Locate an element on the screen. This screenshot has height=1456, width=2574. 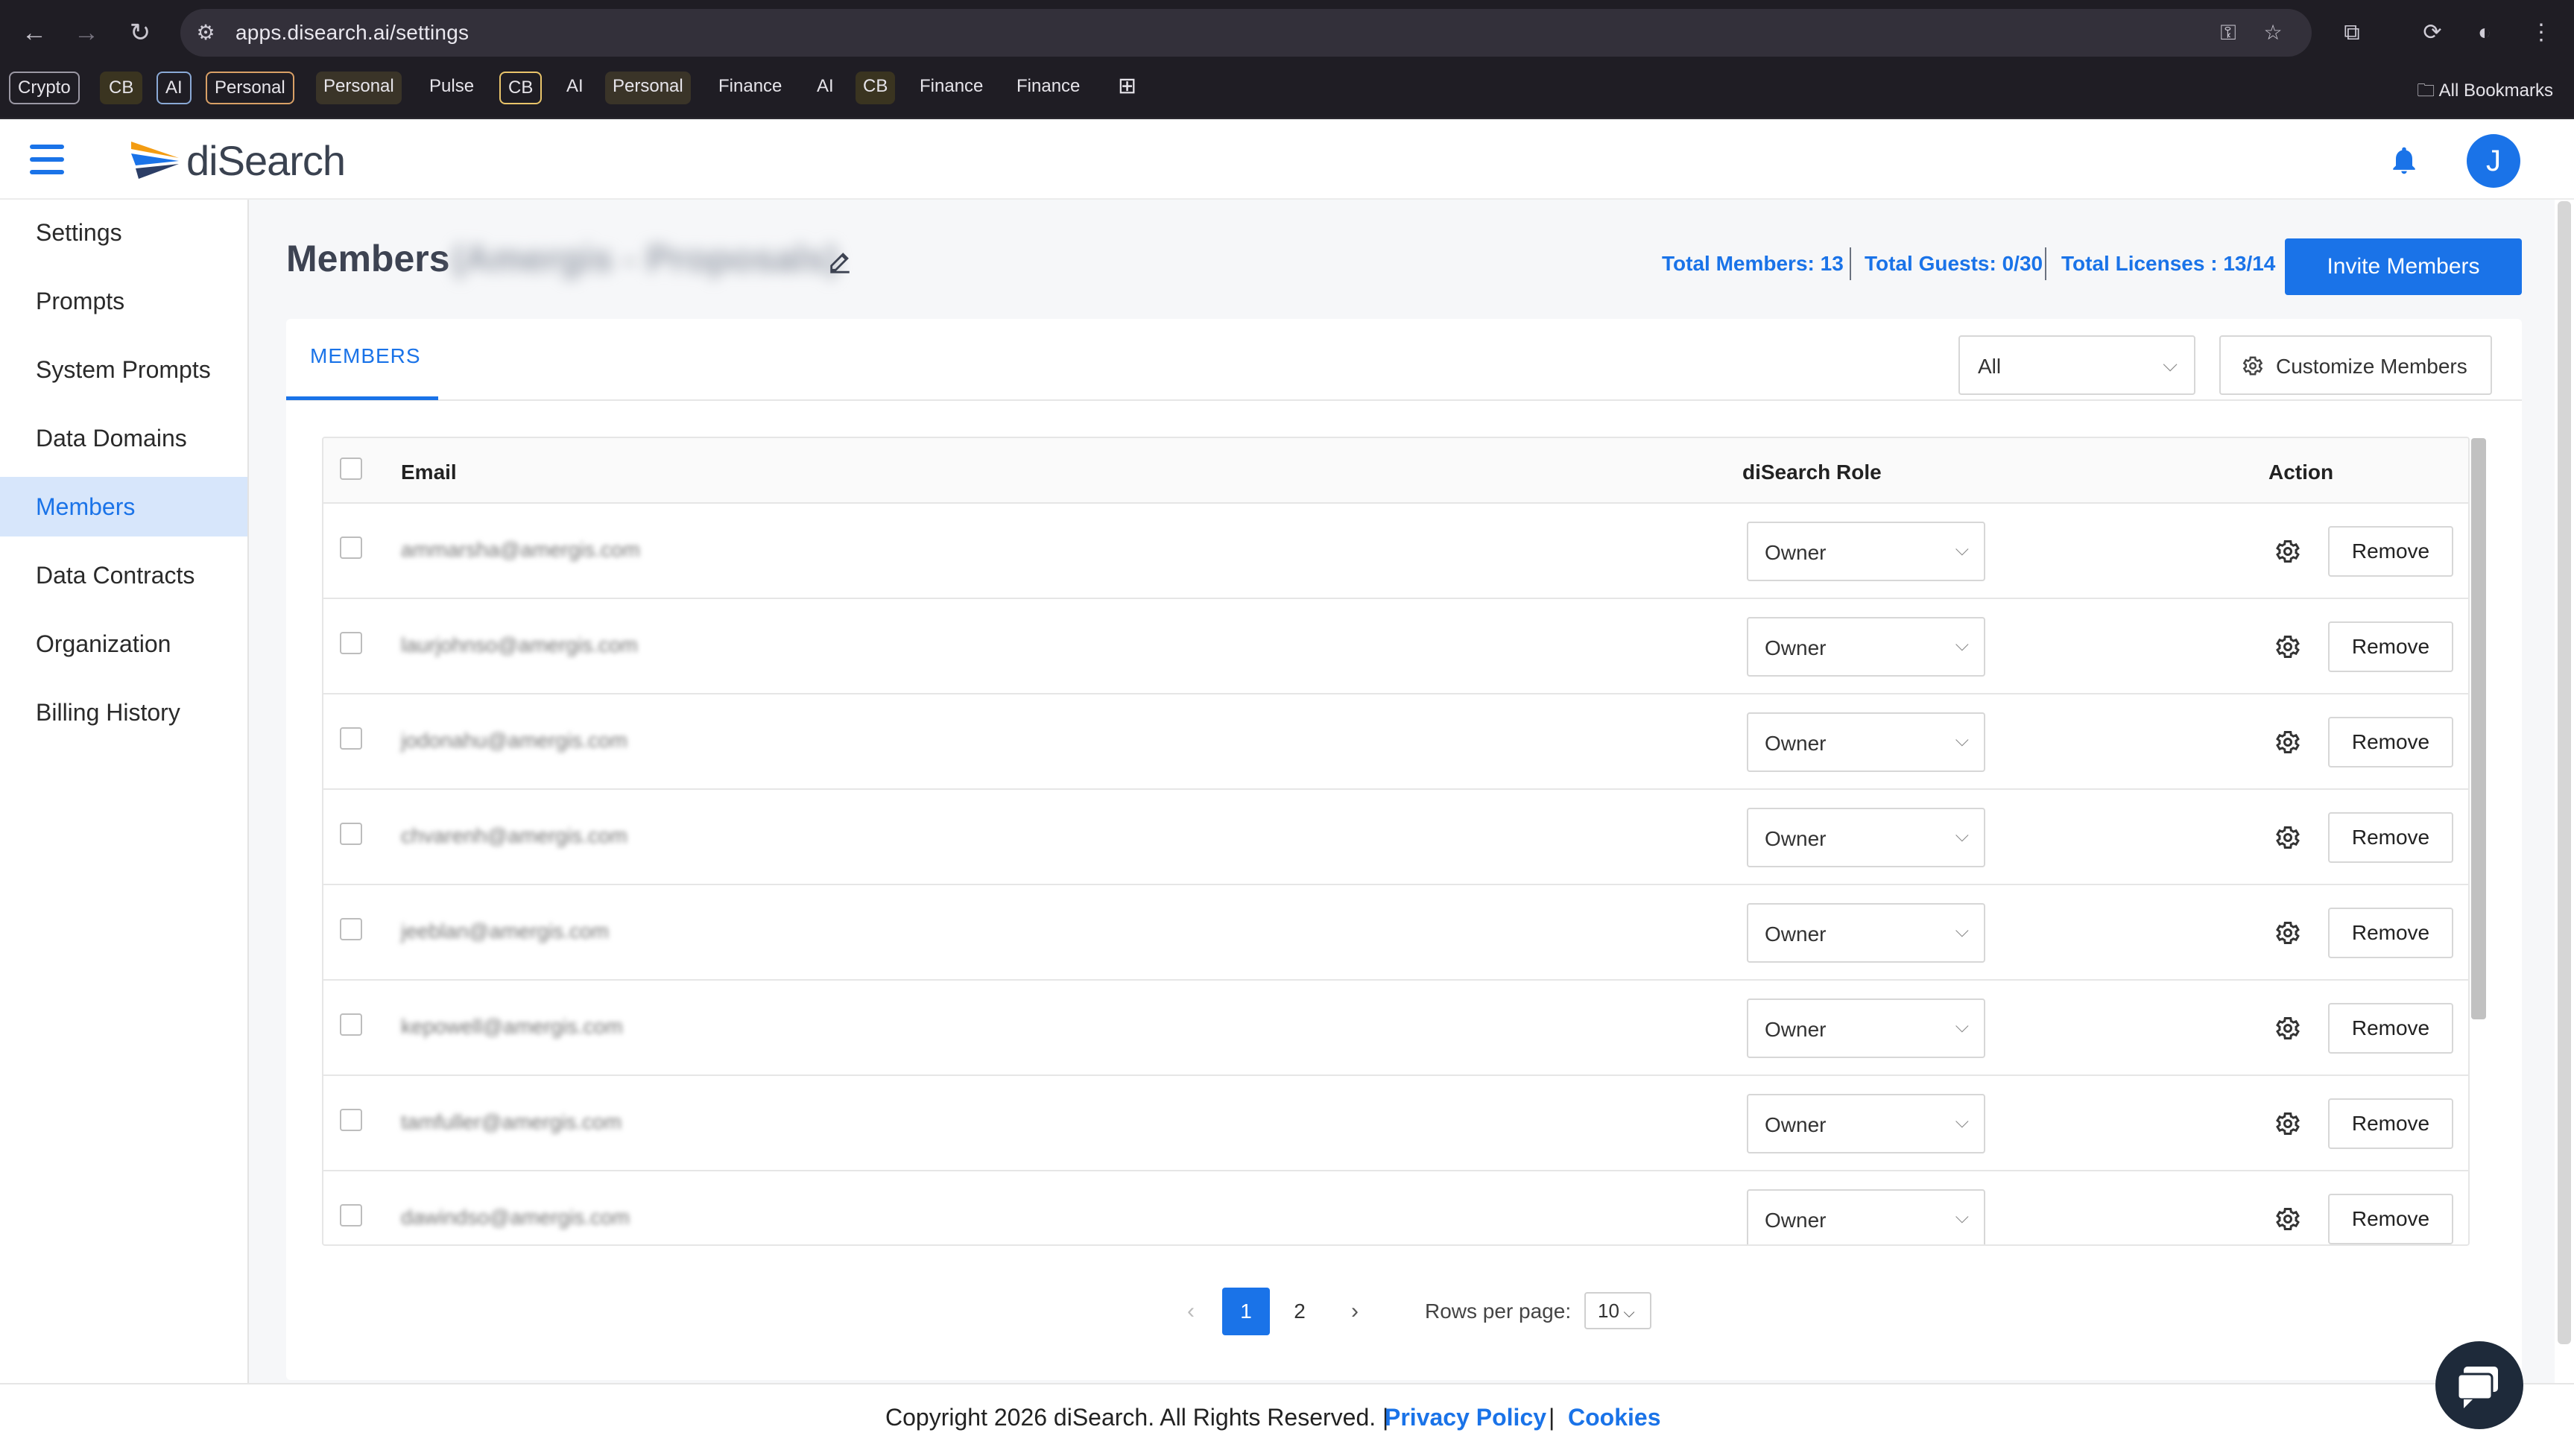
bookmark-item: Pulse is located at coordinates (451, 88).